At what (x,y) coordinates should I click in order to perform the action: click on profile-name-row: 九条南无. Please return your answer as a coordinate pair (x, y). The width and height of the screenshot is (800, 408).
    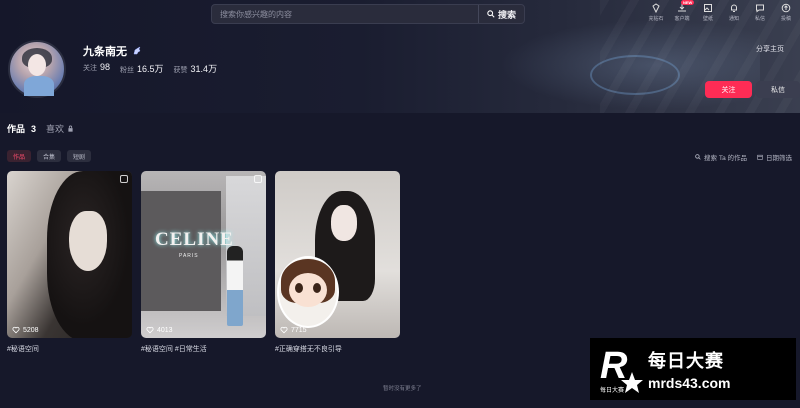
    Looking at the image, I should click on (112, 51).